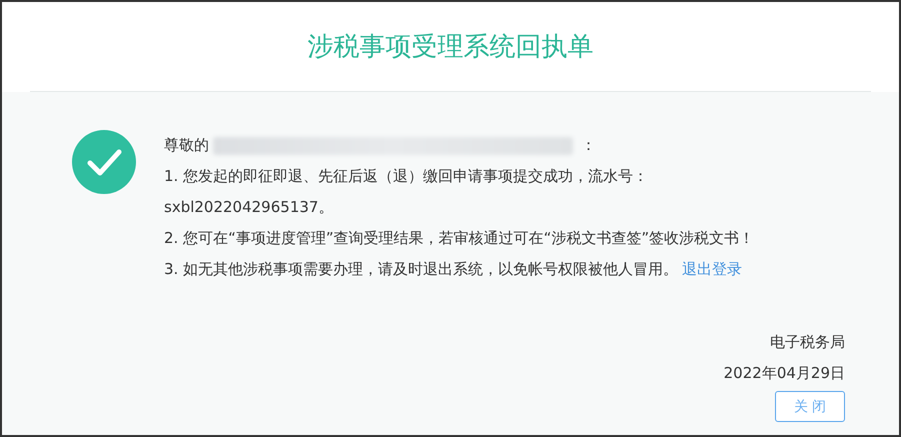  Describe the element at coordinates (588, 145) in the screenshot. I see `colon-text: ：` at that location.